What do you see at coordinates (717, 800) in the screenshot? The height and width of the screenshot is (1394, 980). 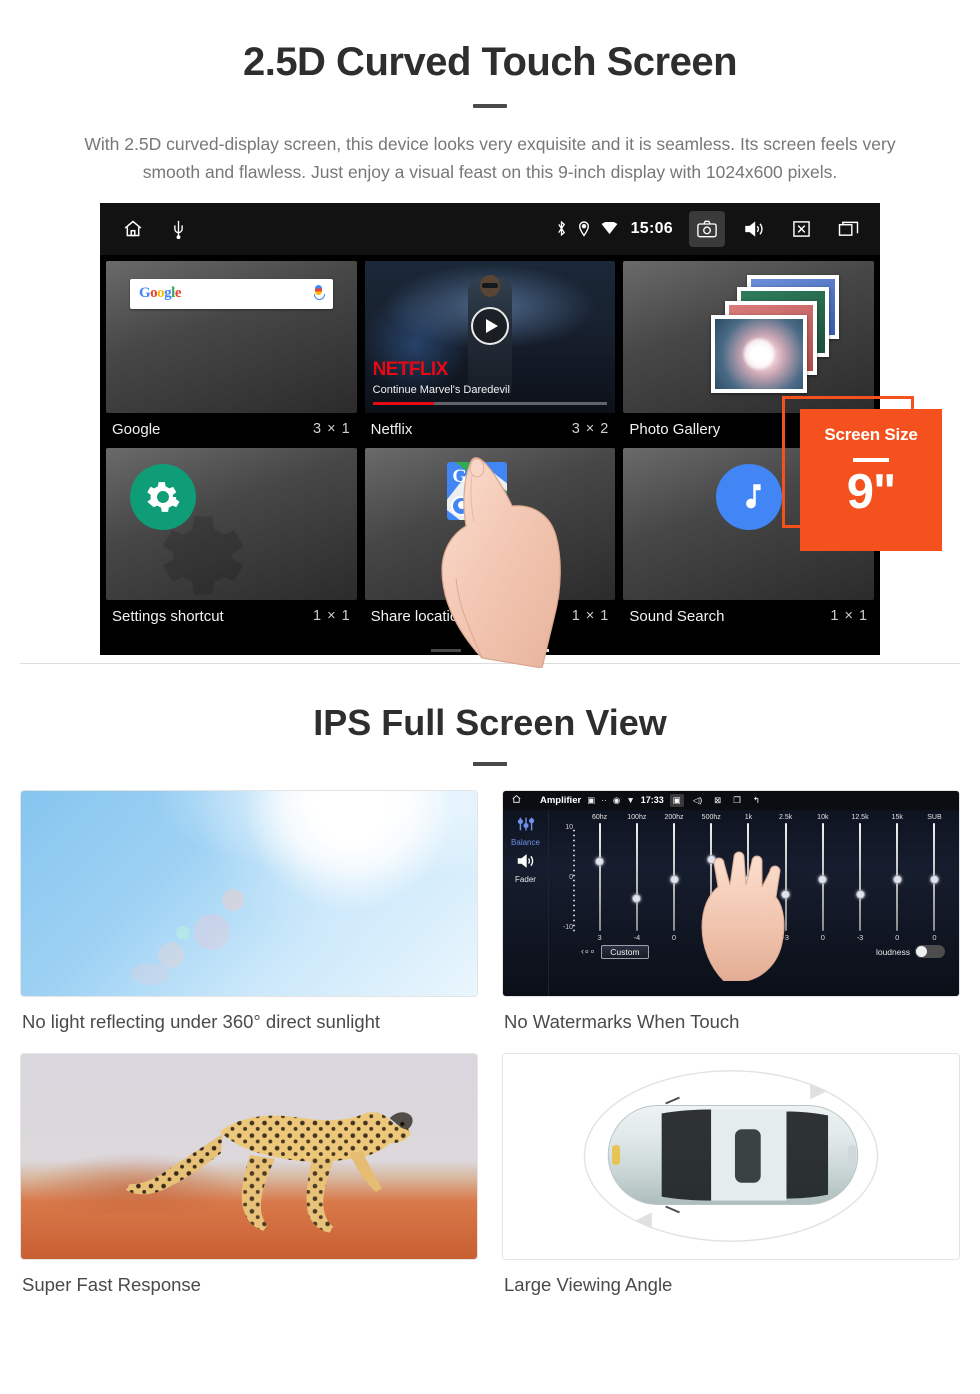 I see `close-icon: ⊠` at bounding box center [717, 800].